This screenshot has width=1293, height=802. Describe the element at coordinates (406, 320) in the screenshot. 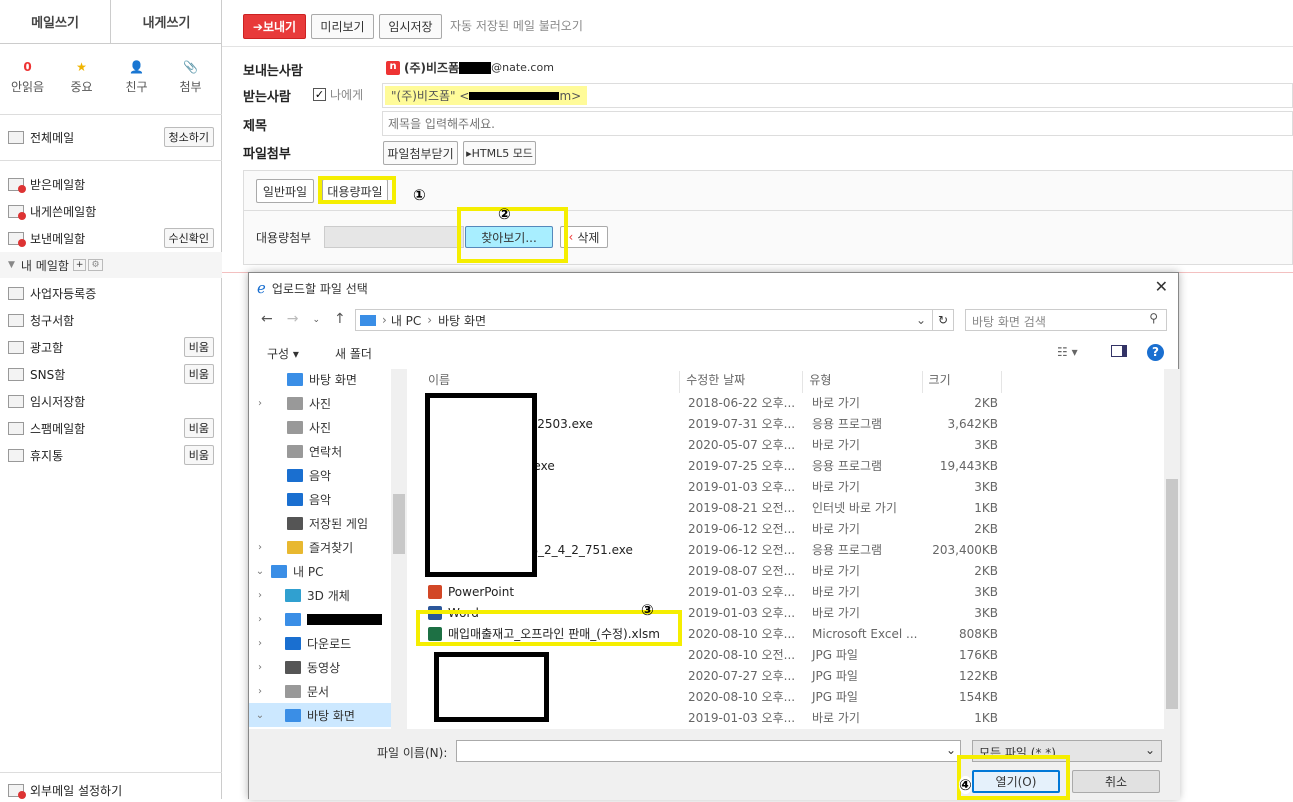

I see `breadcrumb-pc: 내 PC` at that location.